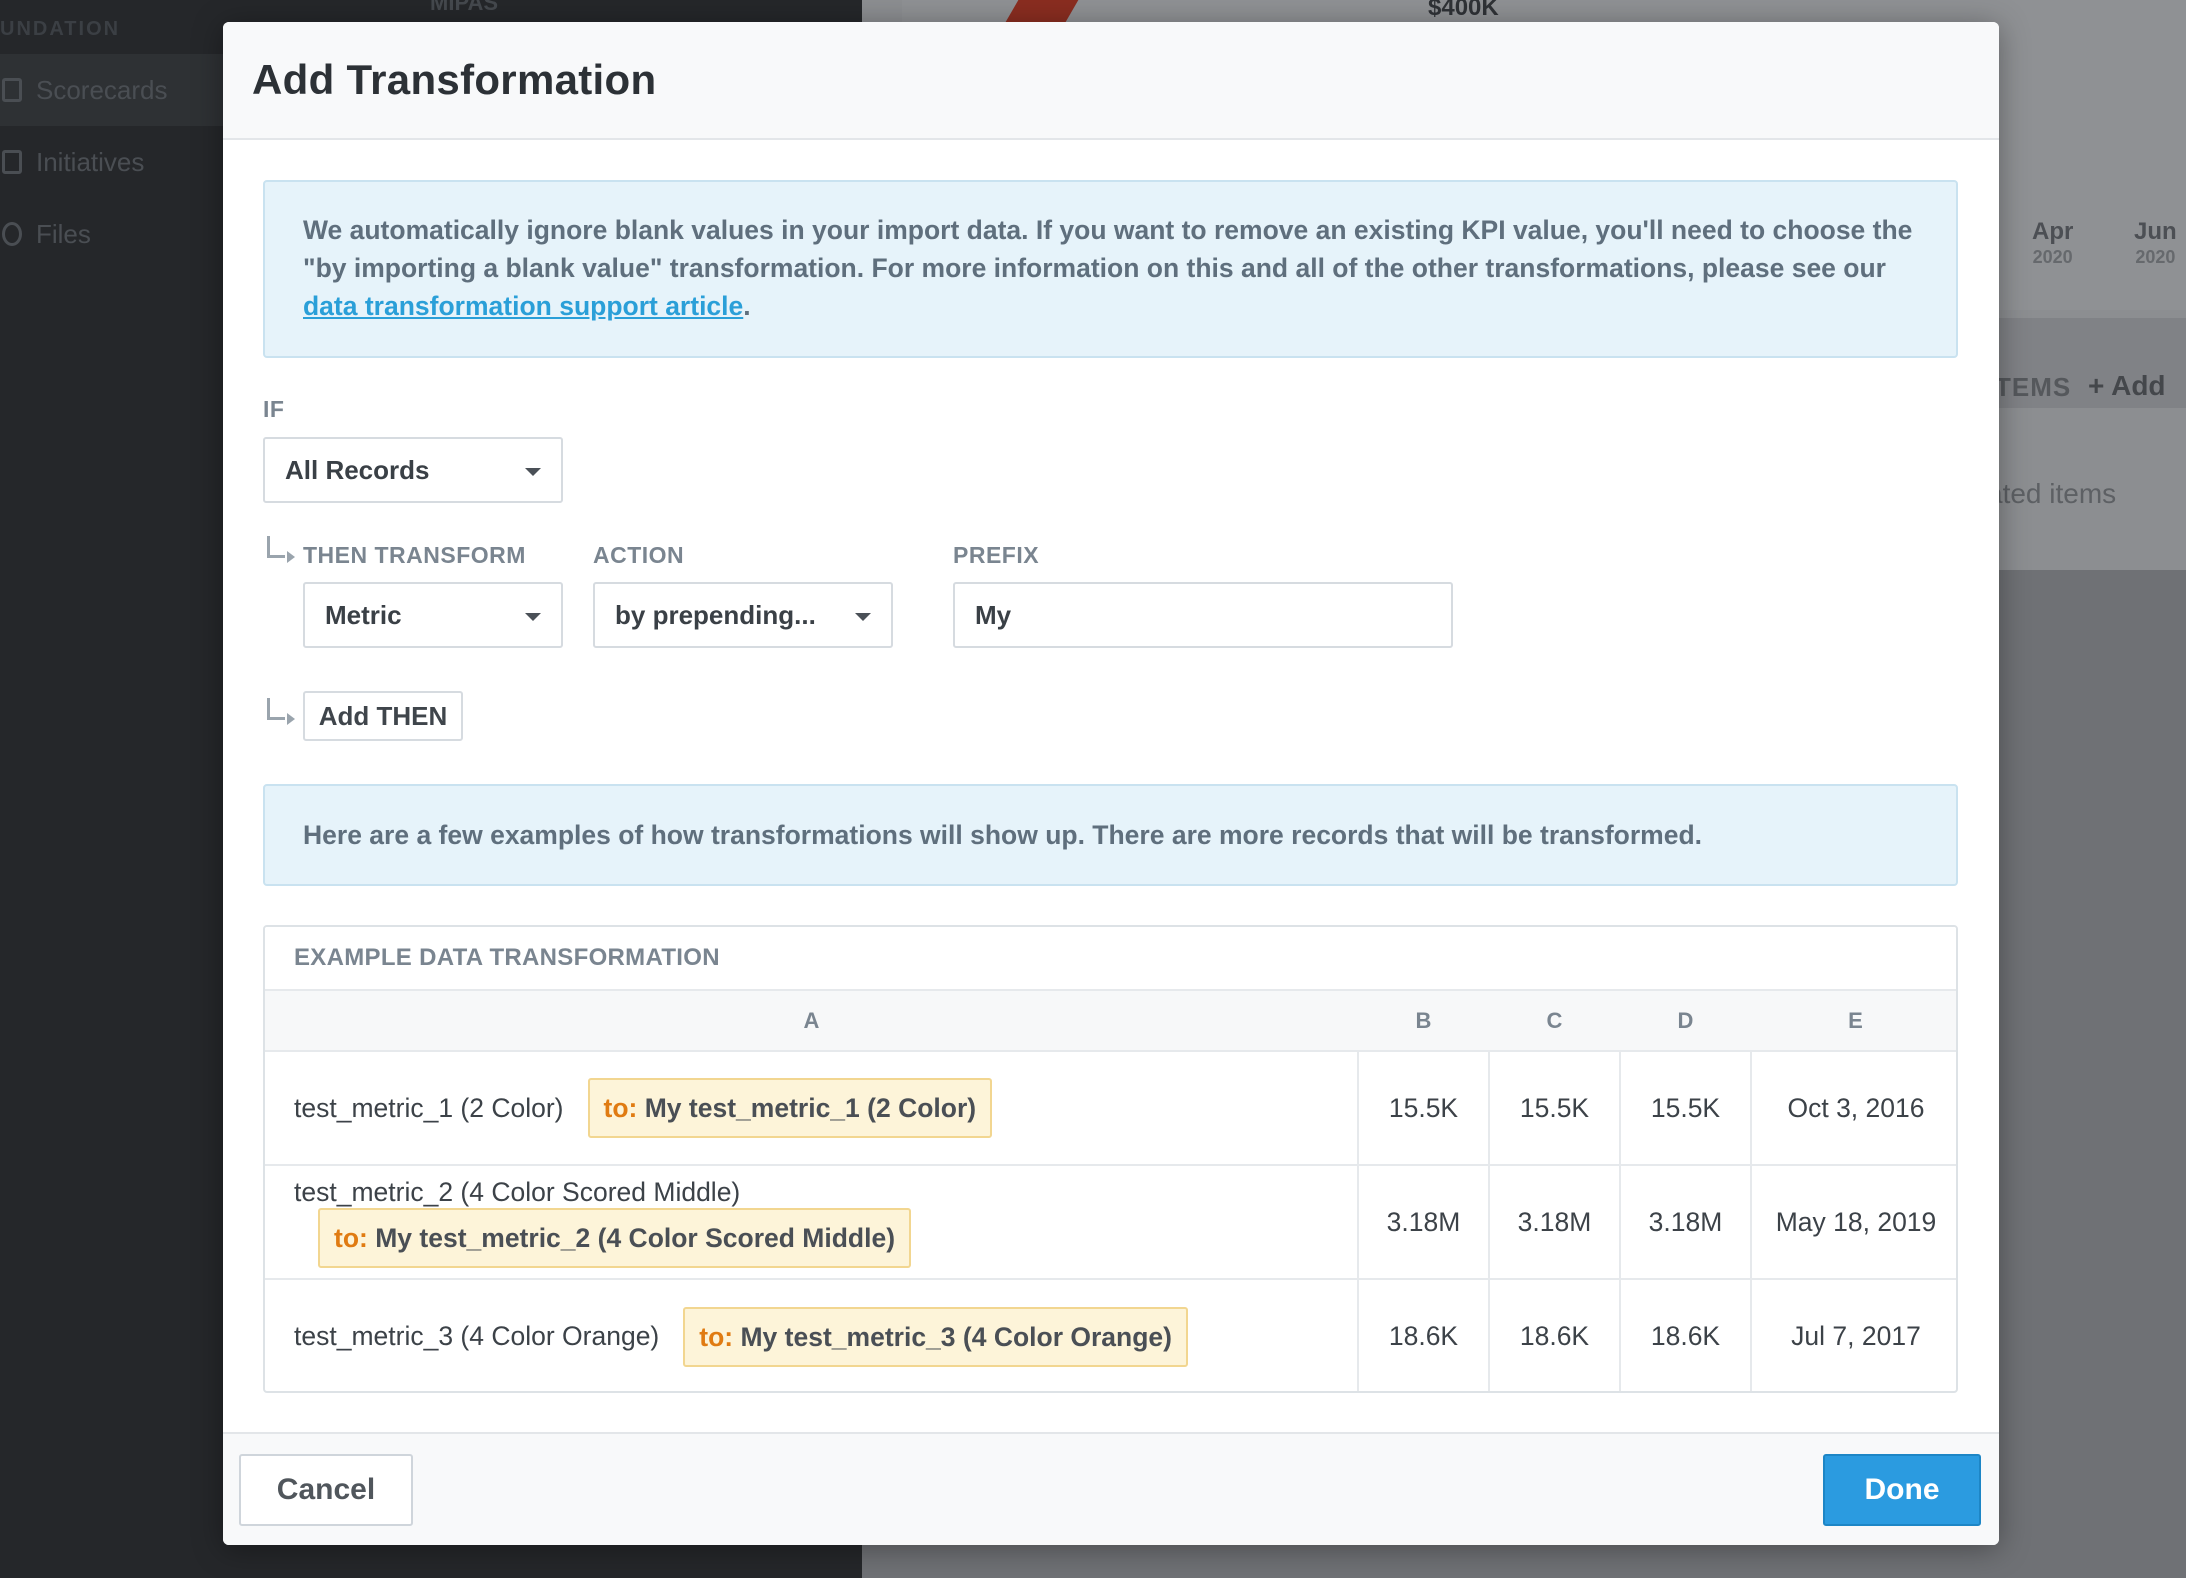 The width and height of the screenshot is (2186, 1578). Describe the element at coordinates (1423, 1108) in the screenshot. I see `cell-b: 15.5K` at that location.